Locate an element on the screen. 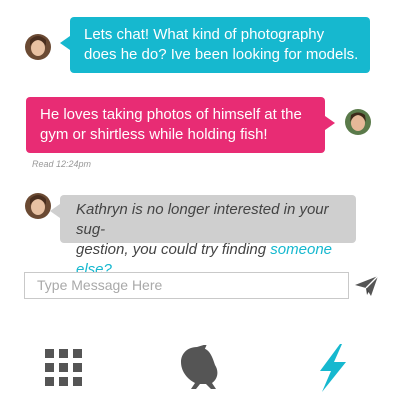  message-line: gym or shirtless while holding fish! is located at coordinates (154, 134).